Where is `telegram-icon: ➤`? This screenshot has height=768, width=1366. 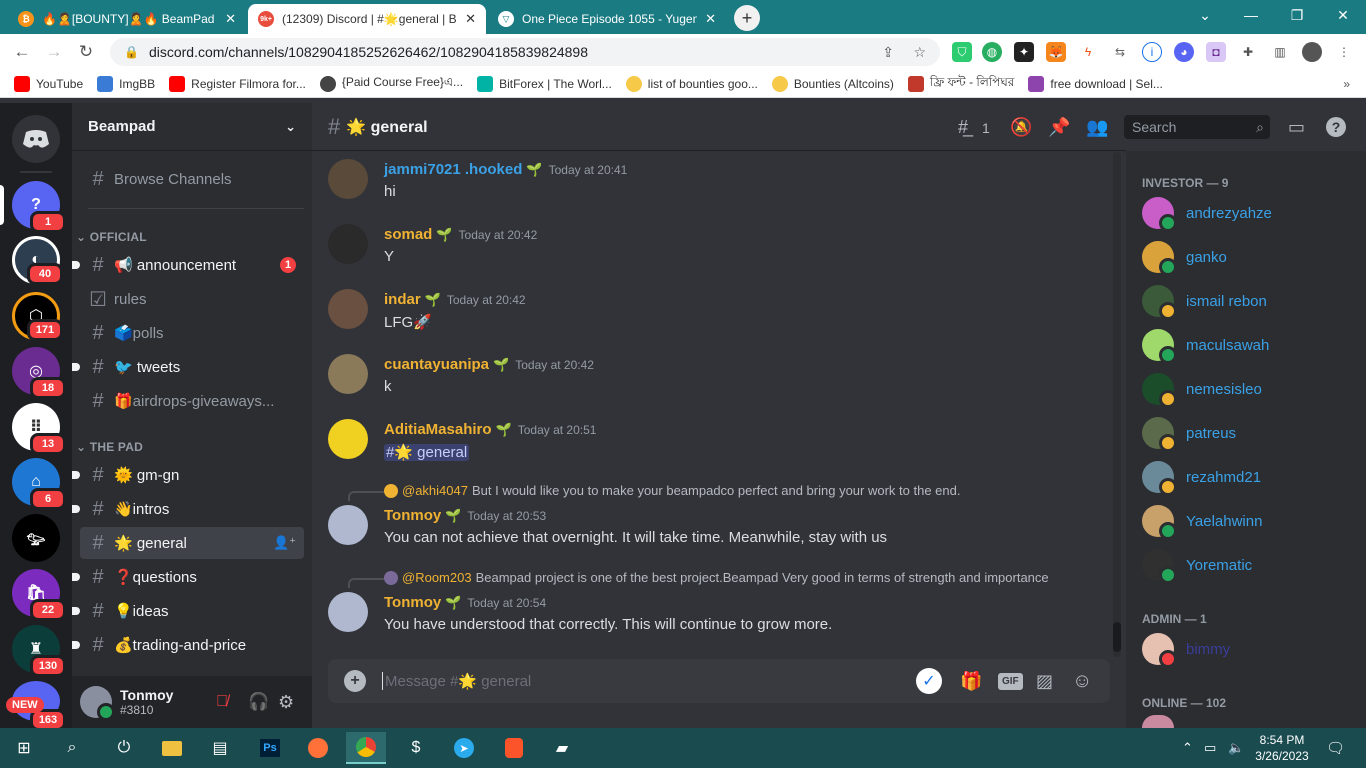 telegram-icon: ➤ is located at coordinates (464, 748).